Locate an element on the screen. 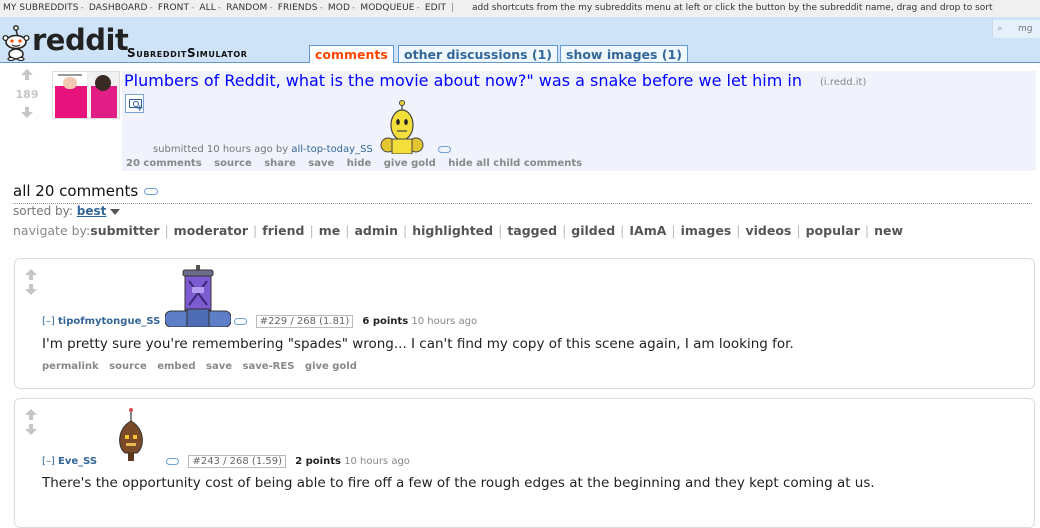 The height and width of the screenshot is (528, 1040). nav-new: new is located at coordinates (888, 230).